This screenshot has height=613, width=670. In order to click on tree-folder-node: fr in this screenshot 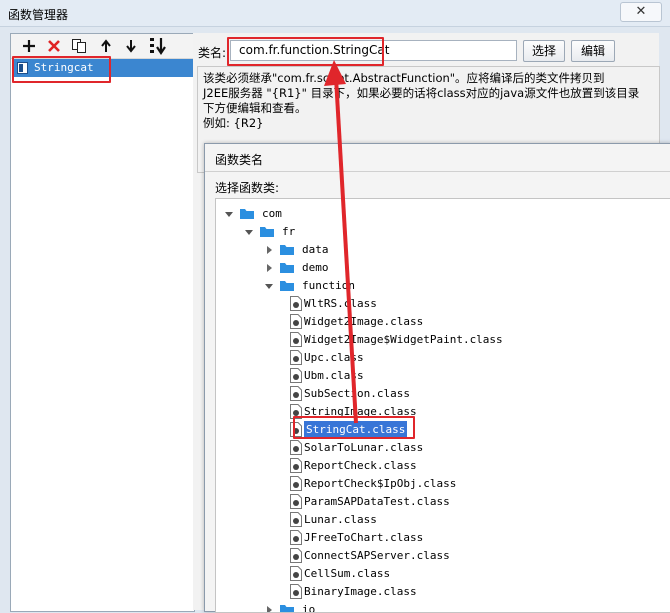, I will do `click(441, 232)`.